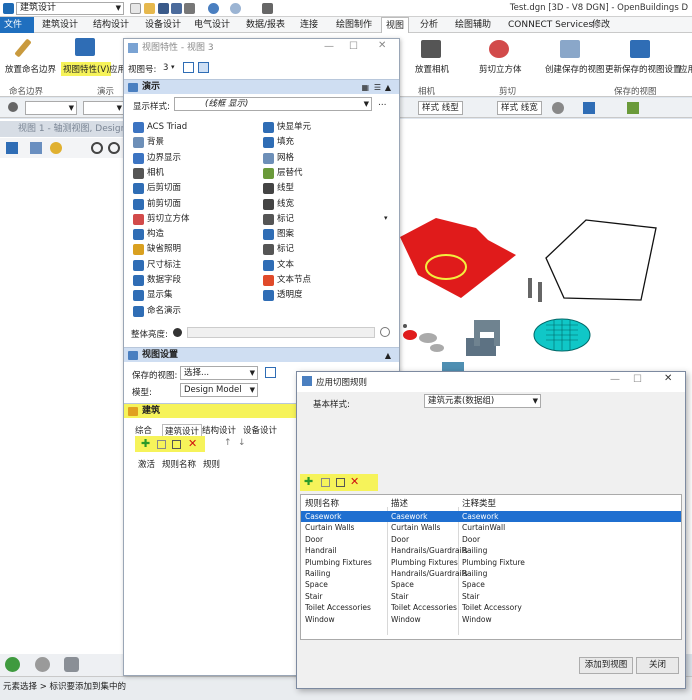 The width and height of the screenshot is (692, 700). What do you see at coordinates (192, 443) in the screenshot?
I see `delete-rule-icon: ✕` at bounding box center [192, 443].